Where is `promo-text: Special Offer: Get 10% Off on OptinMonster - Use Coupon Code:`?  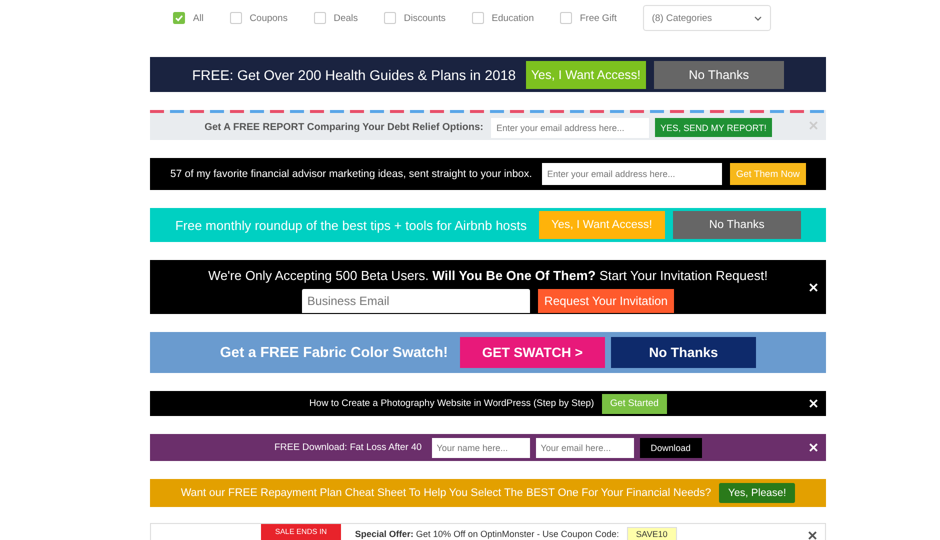
promo-text: Special Offer: Get 10% Off on OptinMonster - Use Coupon Code: is located at coordinates (487, 534).